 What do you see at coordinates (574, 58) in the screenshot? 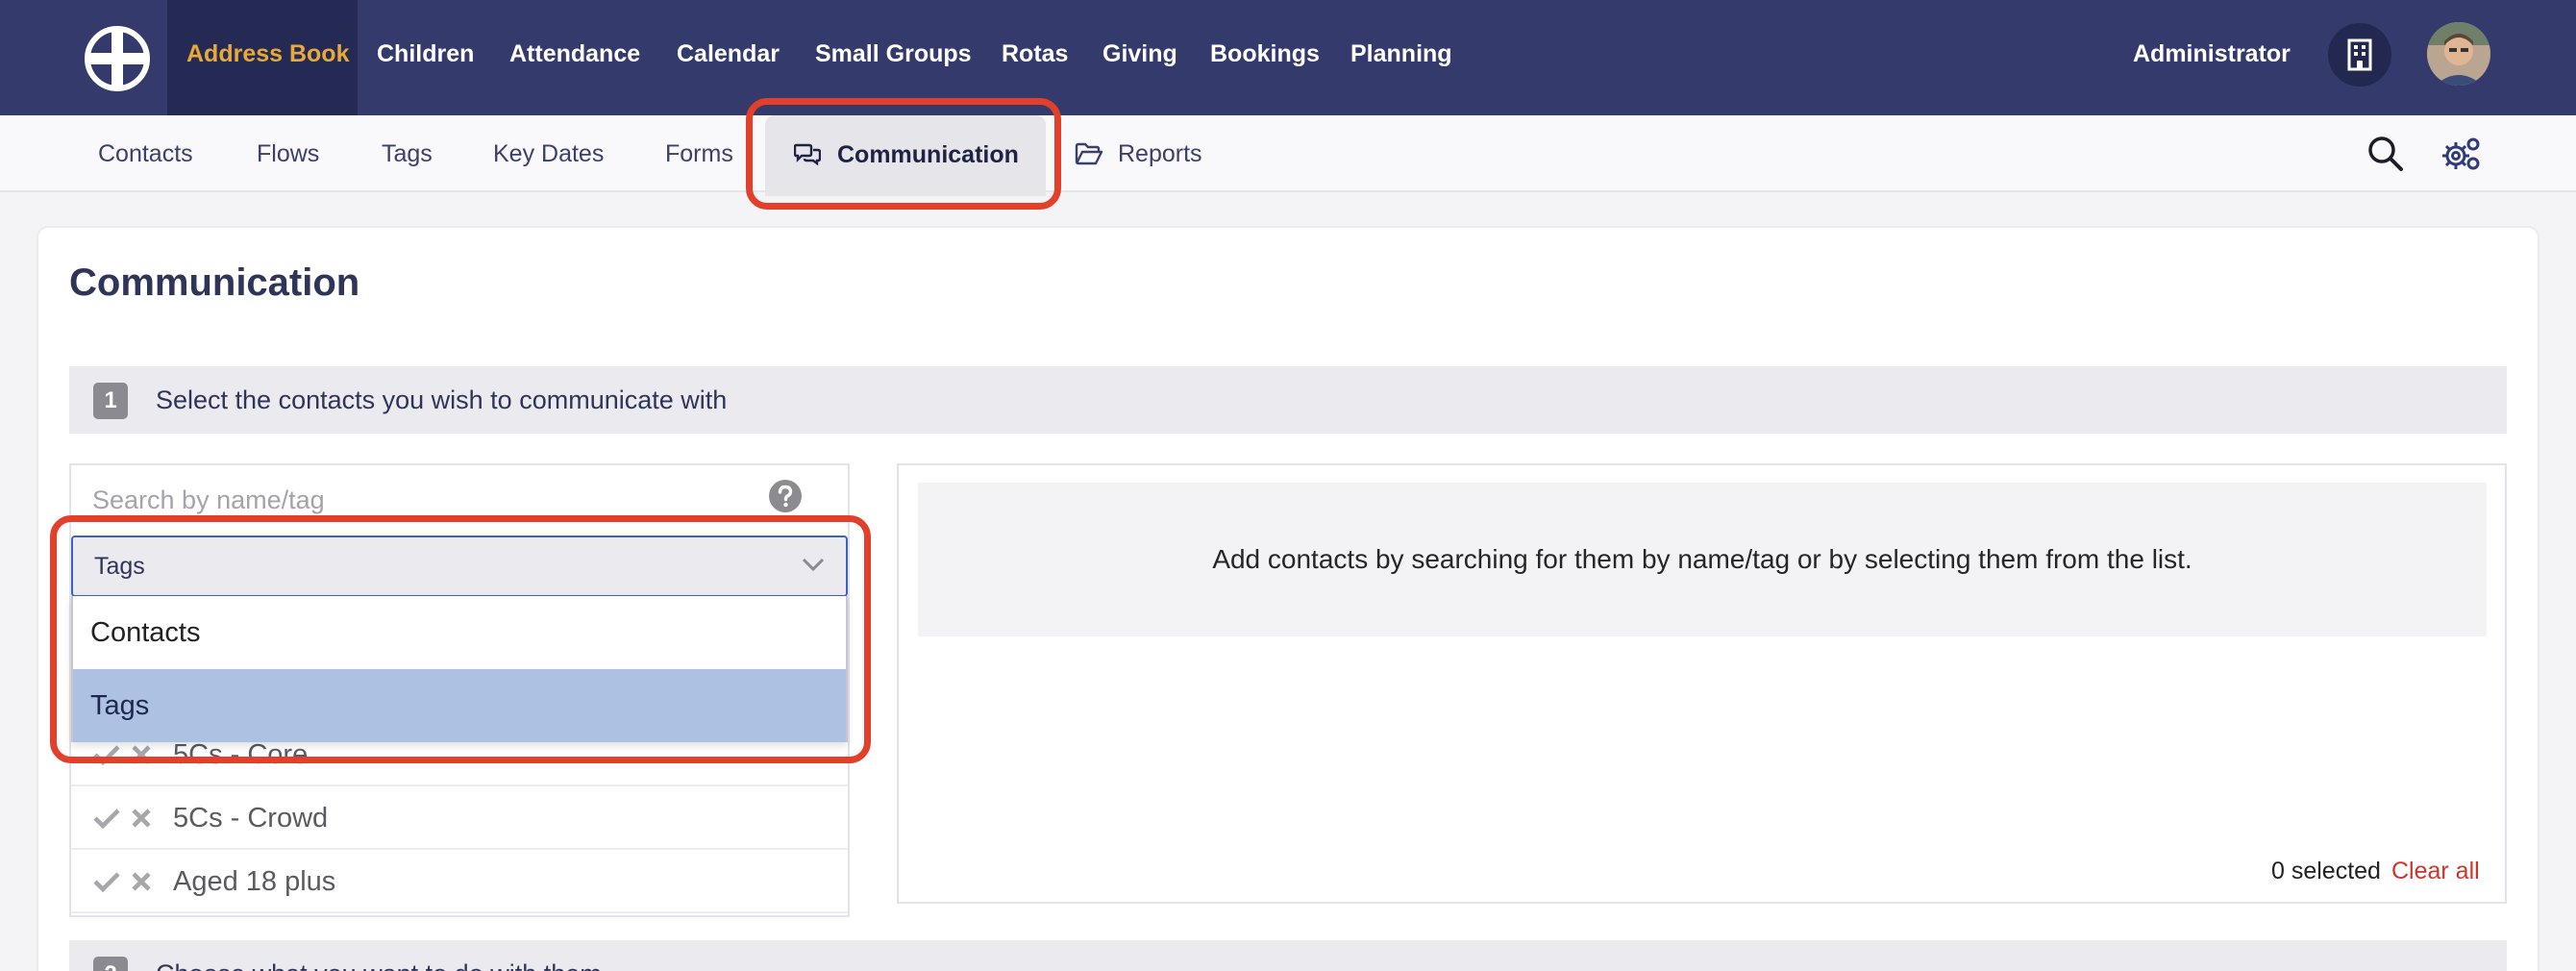
I see `nav-attendance: Attendance` at bounding box center [574, 58].